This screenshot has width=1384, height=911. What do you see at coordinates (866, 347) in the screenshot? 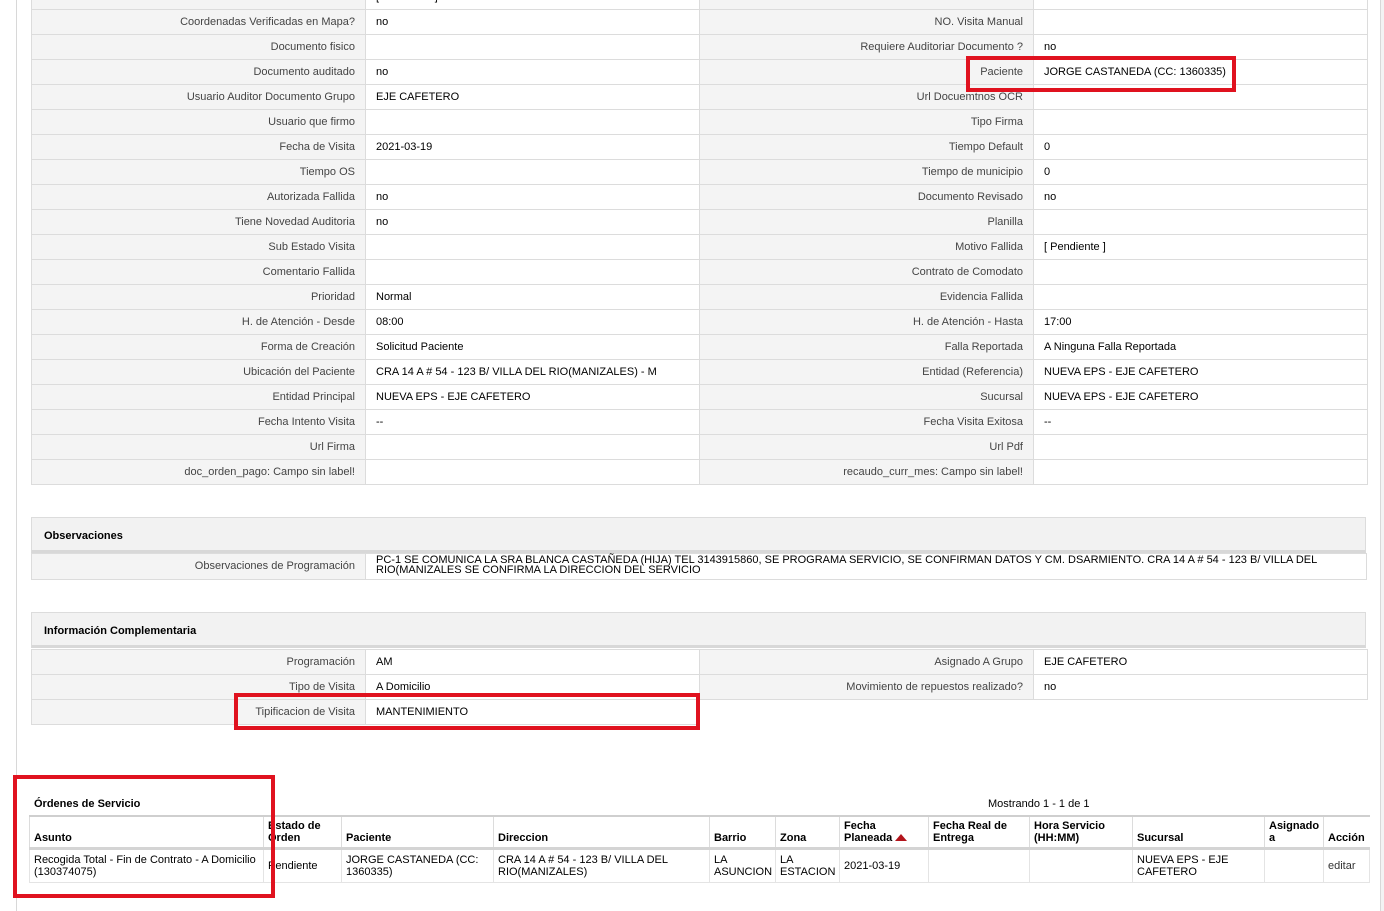
I see `field-label: Falla Reportada` at bounding box center [866, 347].